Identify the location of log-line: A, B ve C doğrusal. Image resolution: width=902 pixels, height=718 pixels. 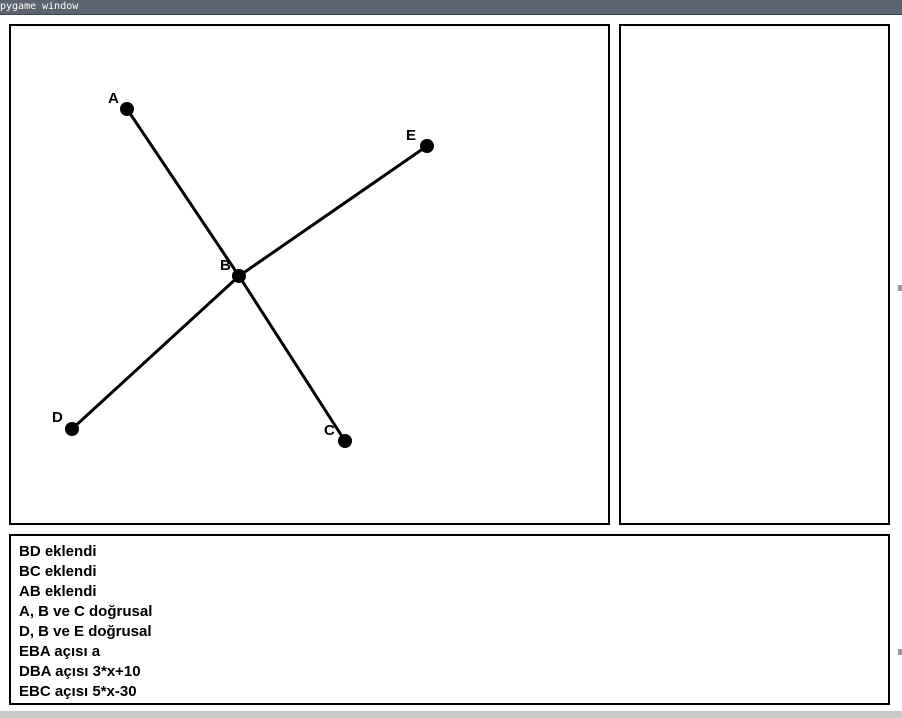
(86, 611).